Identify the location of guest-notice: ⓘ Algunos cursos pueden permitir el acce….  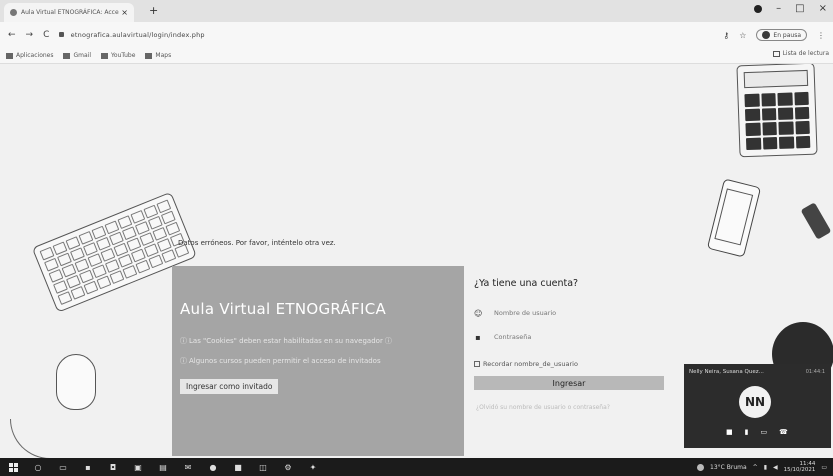
(280, 361).